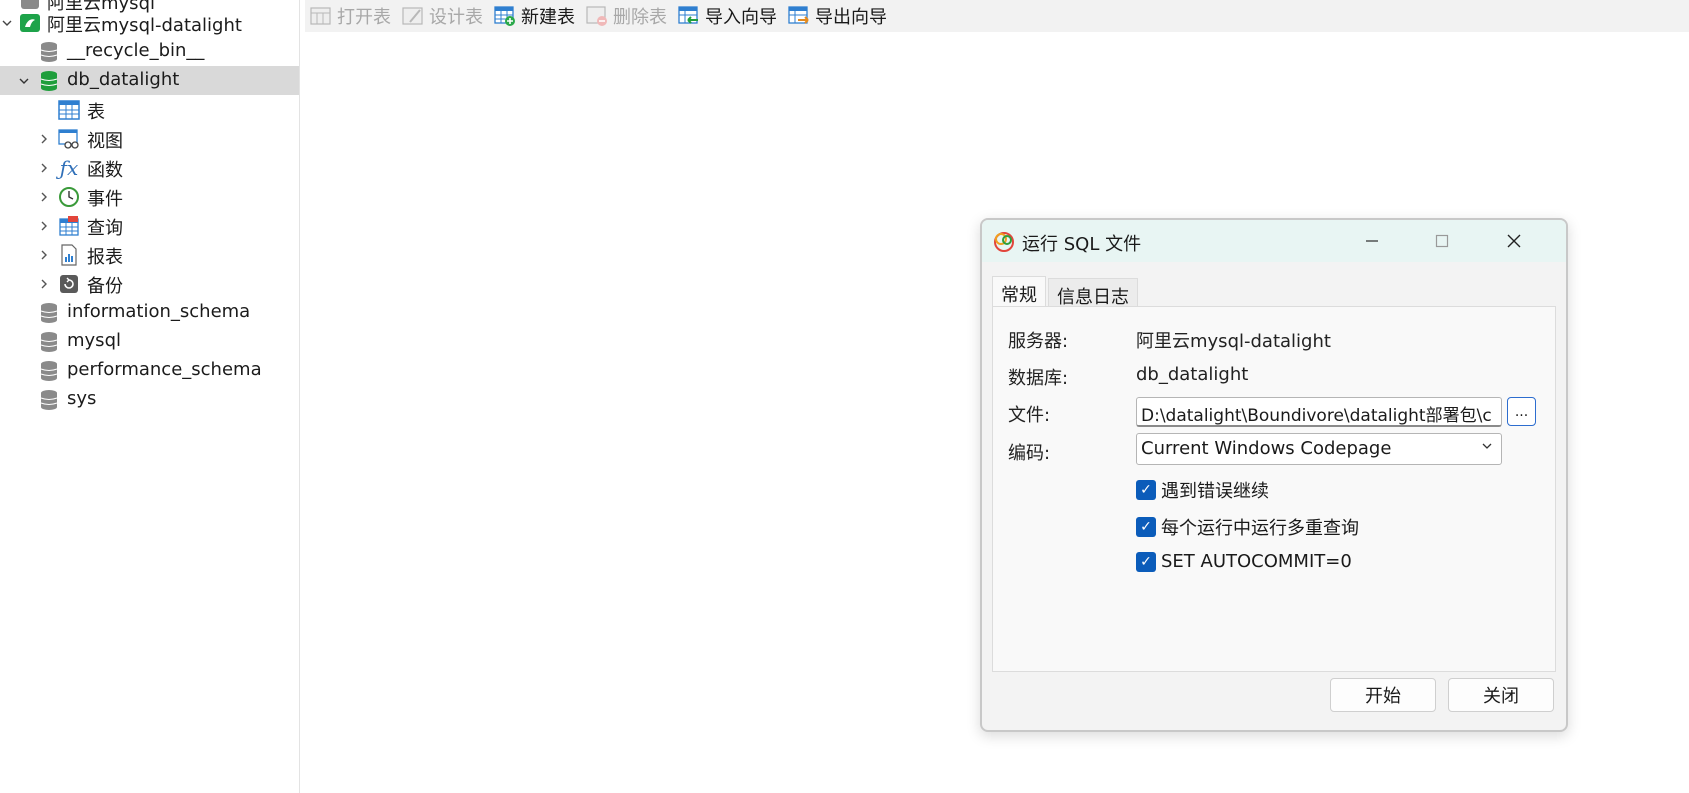 This screenshot has height=793, width=1689. Describe the element at coordinates (105, 228) in the screenshot. I see `tree-label: 查询` at that location.